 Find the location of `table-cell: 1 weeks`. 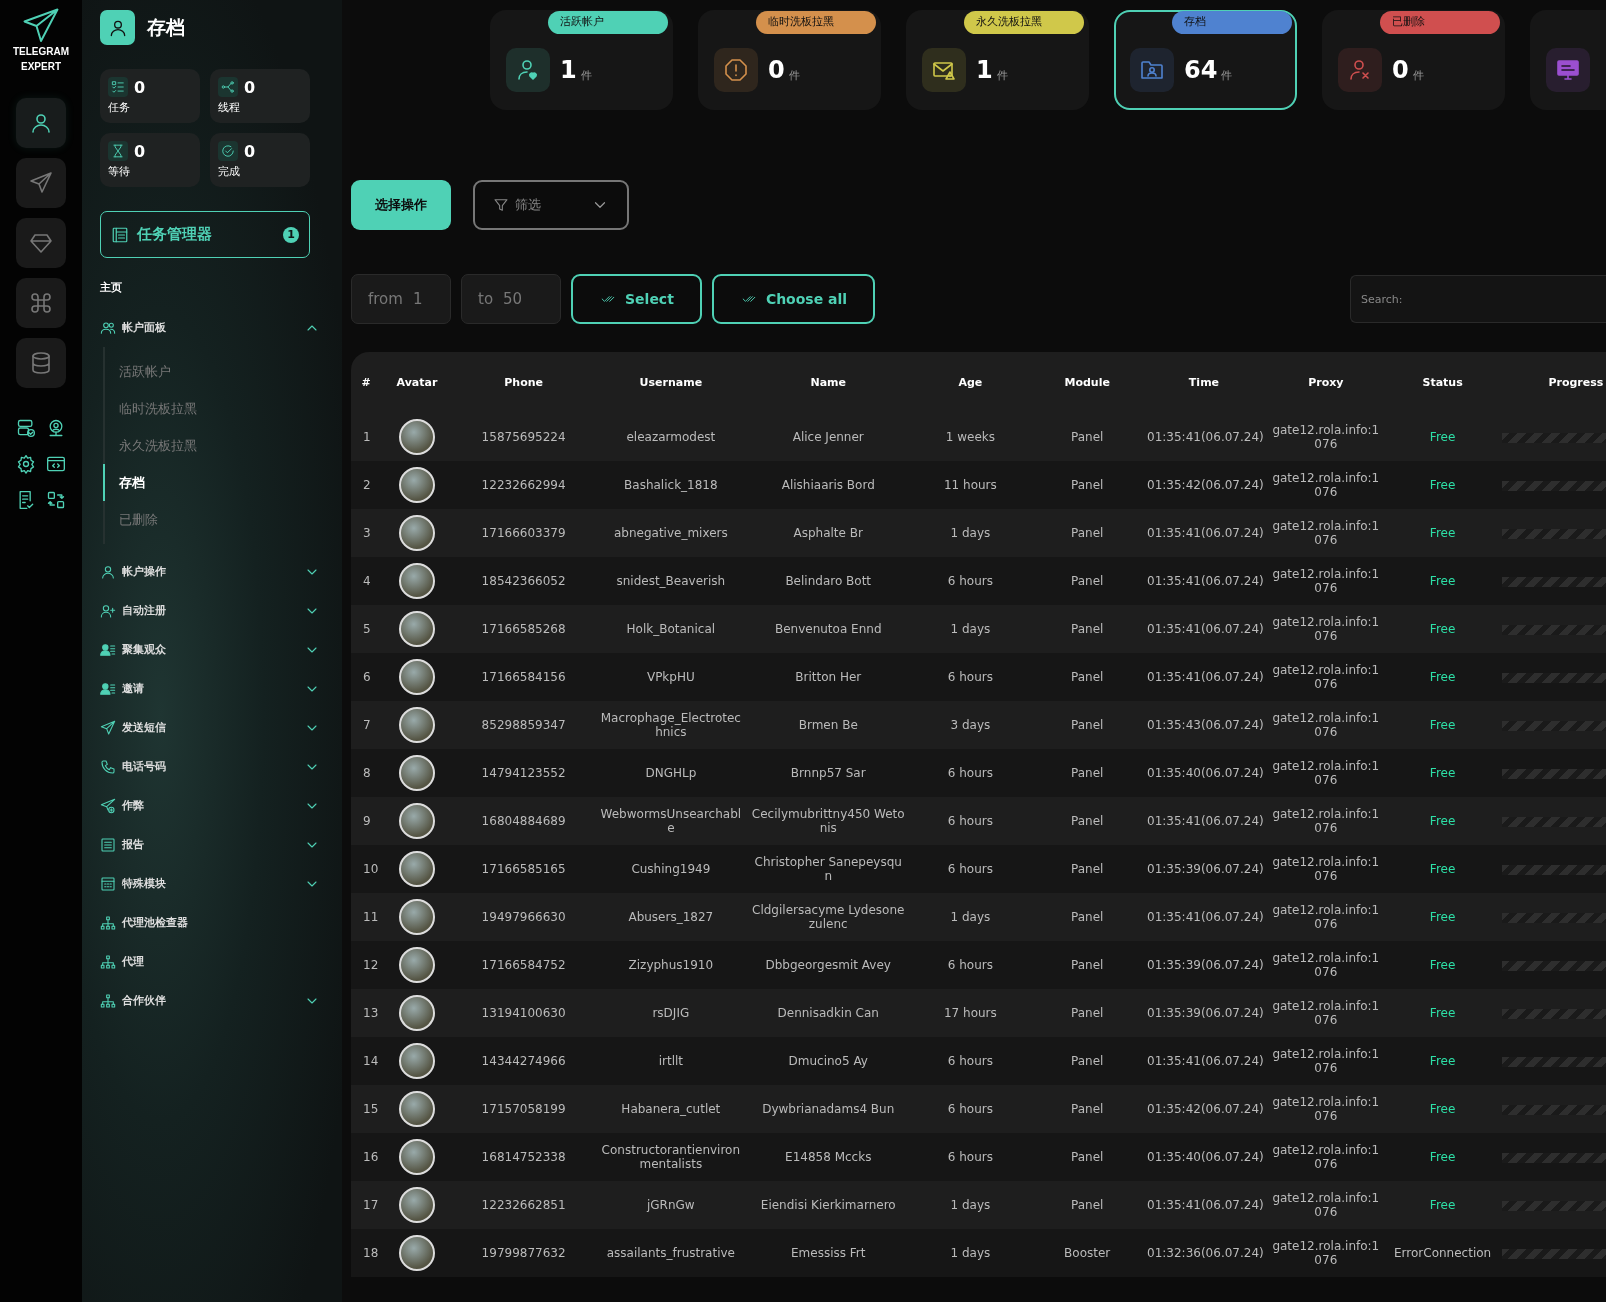

table-cell: 1 weeks is located at coordinates (970, 437).